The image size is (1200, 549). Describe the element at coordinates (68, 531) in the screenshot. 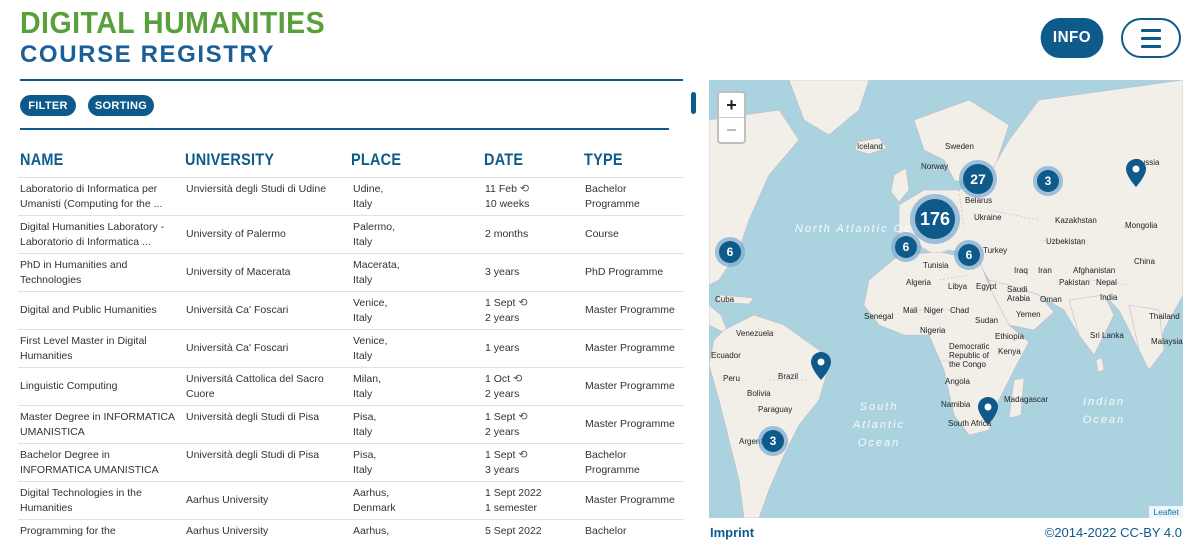

I see `course-name: Programming for the` at that location.